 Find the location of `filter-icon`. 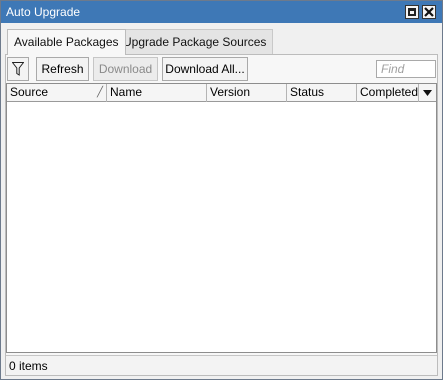

filter-icon is located at coordinates (18, 69).